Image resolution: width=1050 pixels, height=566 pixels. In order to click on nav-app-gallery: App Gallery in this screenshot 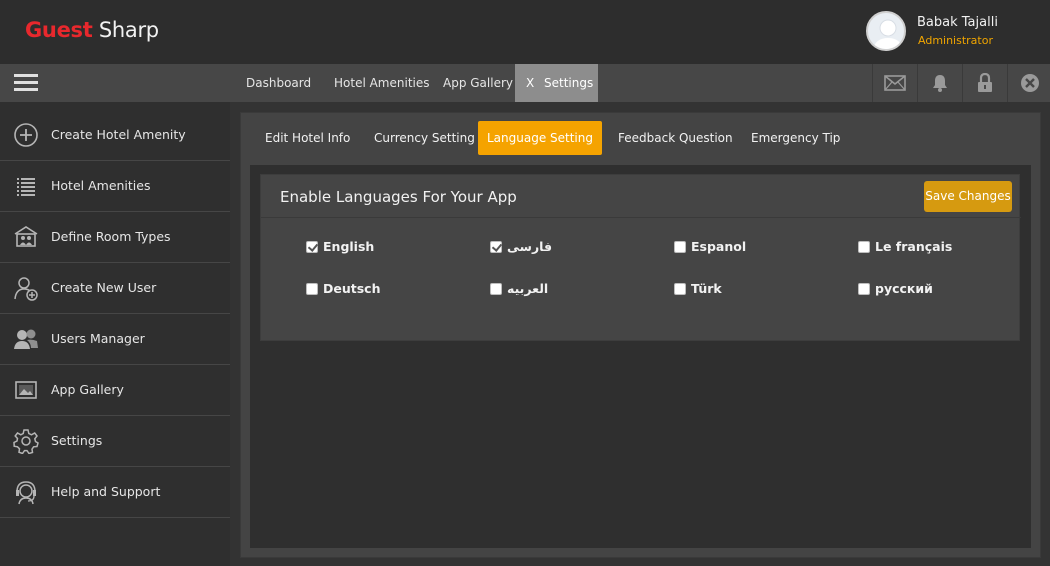, I will do `click(478, 83)`.